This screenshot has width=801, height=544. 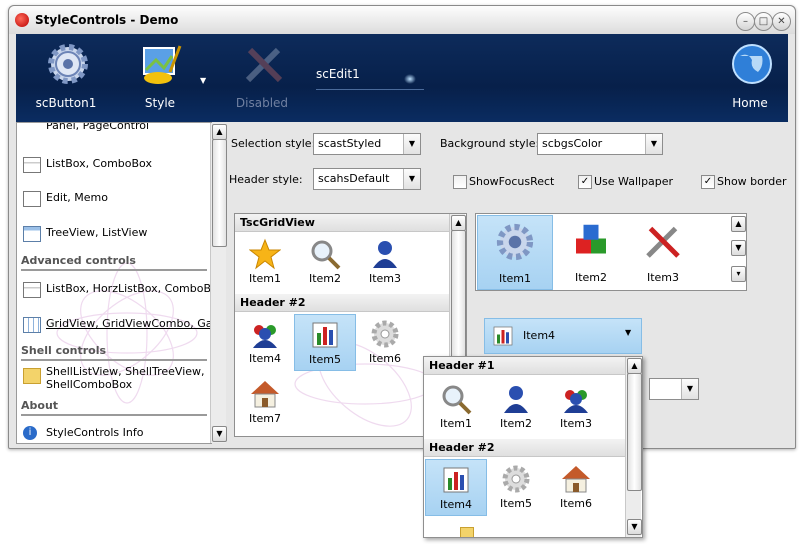 I want to click on star-icon, so click(x=265, y=254).